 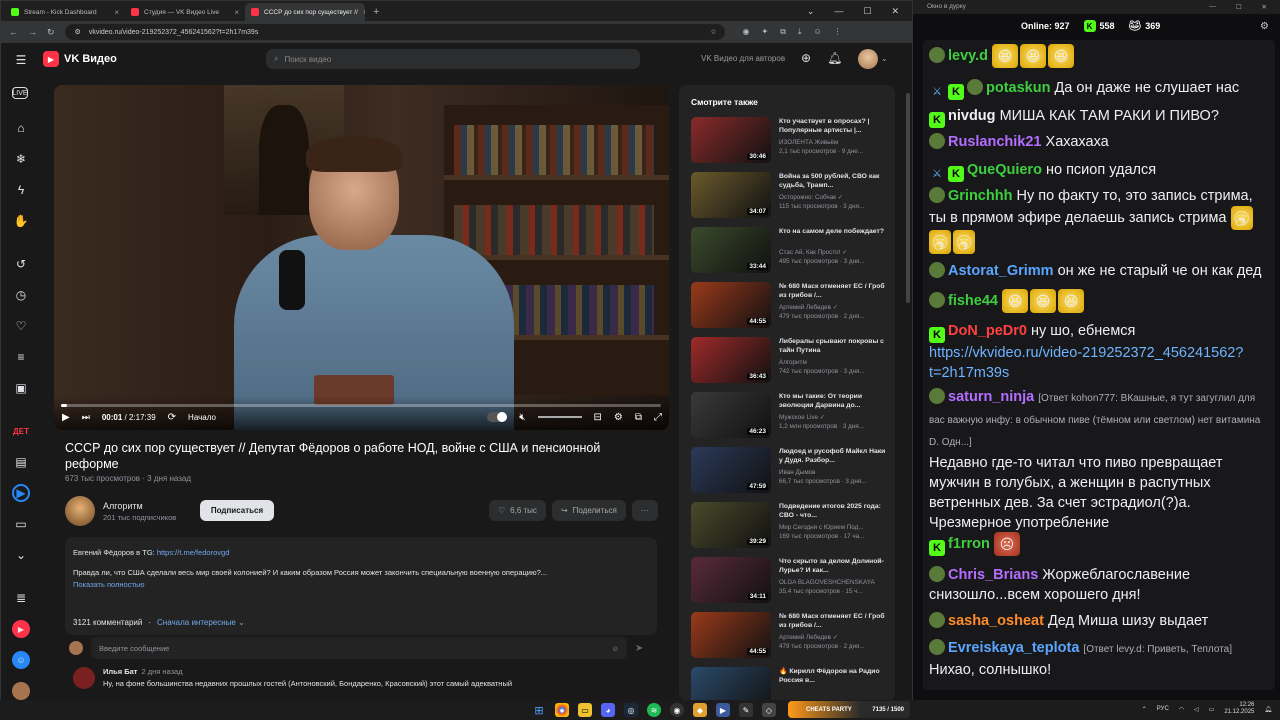 What do you see at coordinates (20, 93) in the screenshot?
I see `live-icon: LIVE` at bounding box center [20, 93].